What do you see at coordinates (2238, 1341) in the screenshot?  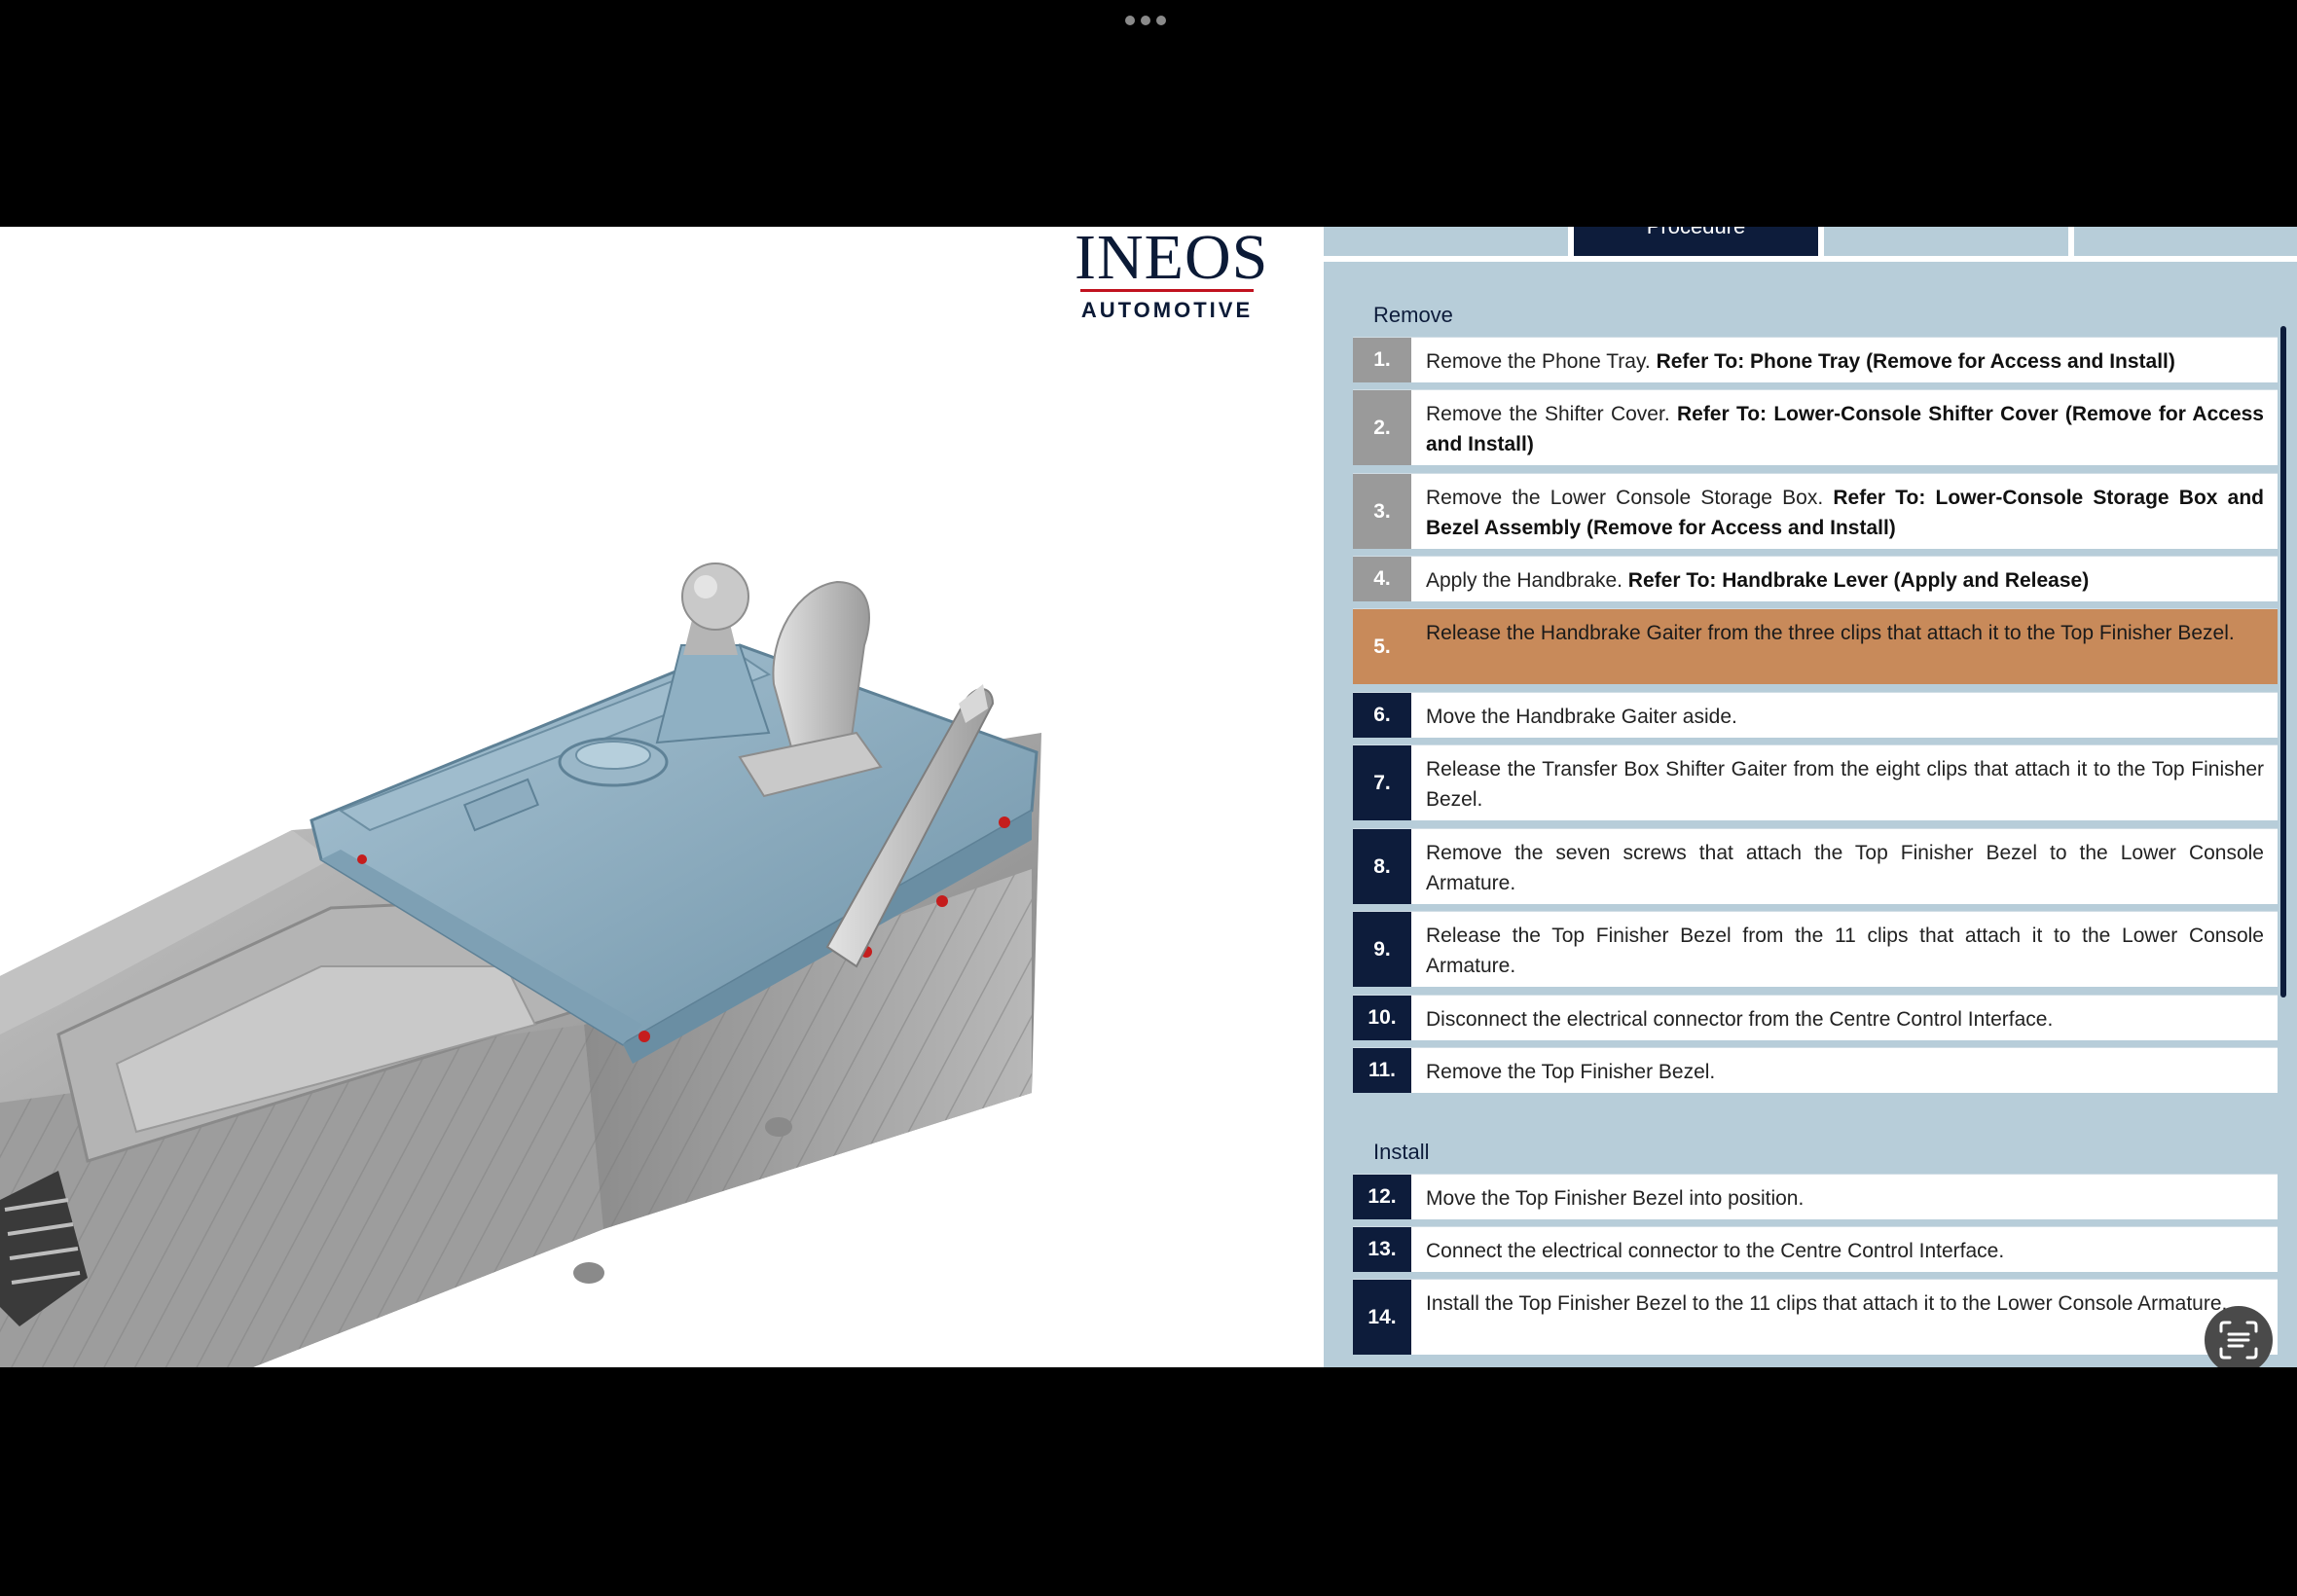 I see `text-scan-icon` at bounding box center [2238, 1341].